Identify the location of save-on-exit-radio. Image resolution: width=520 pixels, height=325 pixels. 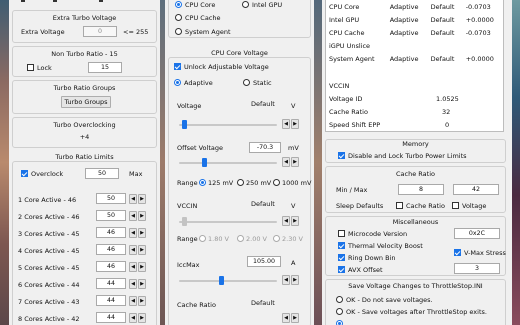
(339, 311).